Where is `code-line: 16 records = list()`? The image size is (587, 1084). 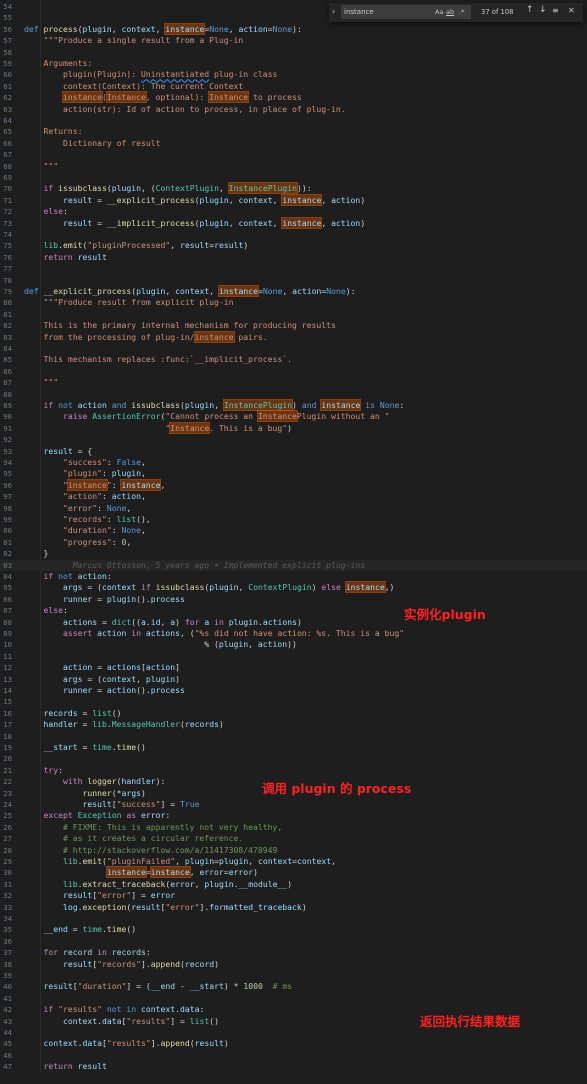 code-line: 16 records = list() is located at coordinates (293, 713).